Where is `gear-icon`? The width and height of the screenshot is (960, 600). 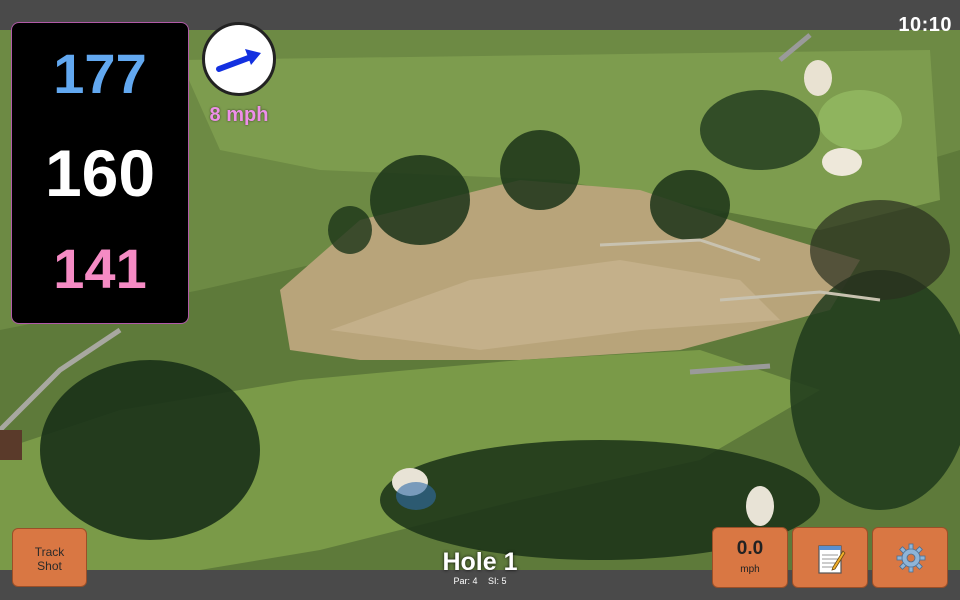
gear-icon is located at coordinates (911, 558).